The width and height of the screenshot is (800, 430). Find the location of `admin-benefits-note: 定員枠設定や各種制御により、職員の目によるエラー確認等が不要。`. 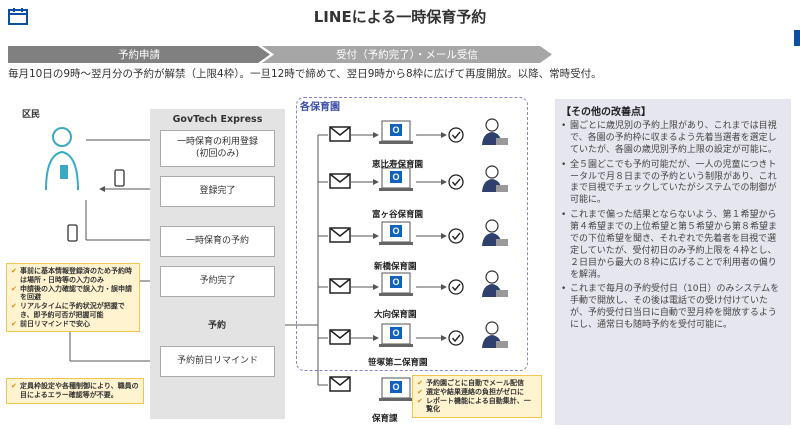

admin-benefits-note: 定員枠設定や各種制御により、職員の目によるエラー確認等が不要。 is located at coordinates (75, 391).